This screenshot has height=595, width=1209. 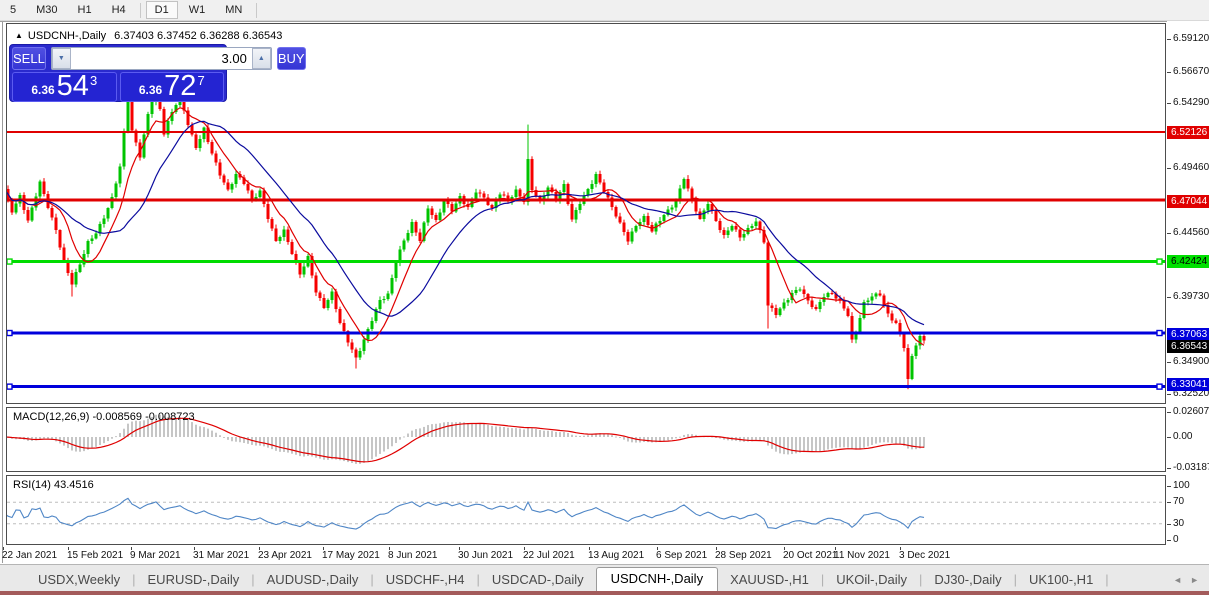 What do you see at coordinates (1061, 580) in the screenshot?
I see `tab-uk100-h1: UK100-,H1` at bounding box center [1061, 580].